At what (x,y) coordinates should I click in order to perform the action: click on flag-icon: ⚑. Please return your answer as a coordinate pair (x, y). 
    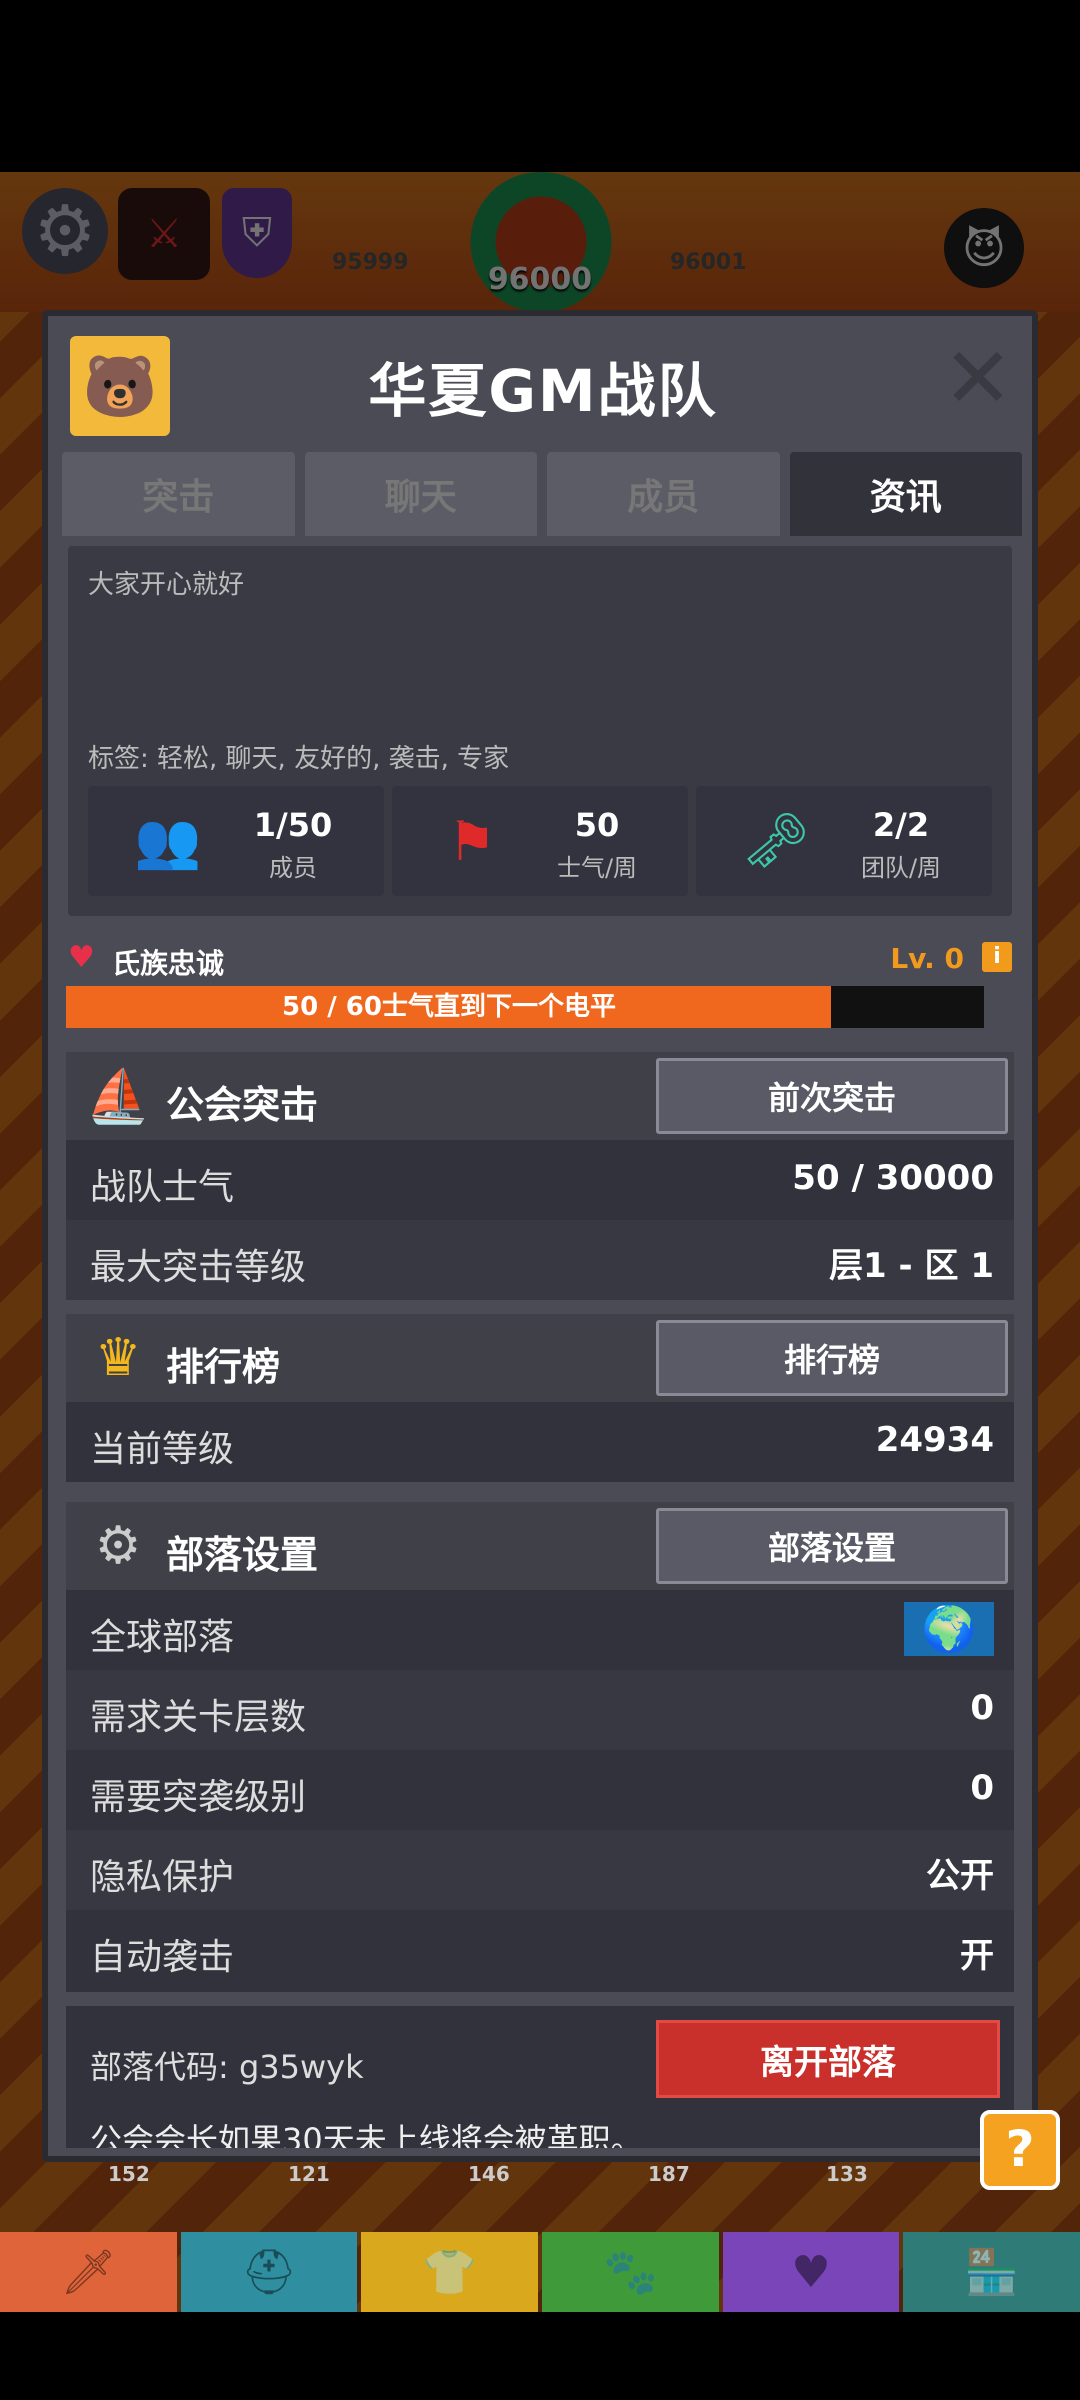
    Looking at the image, I should click on (472, 841).